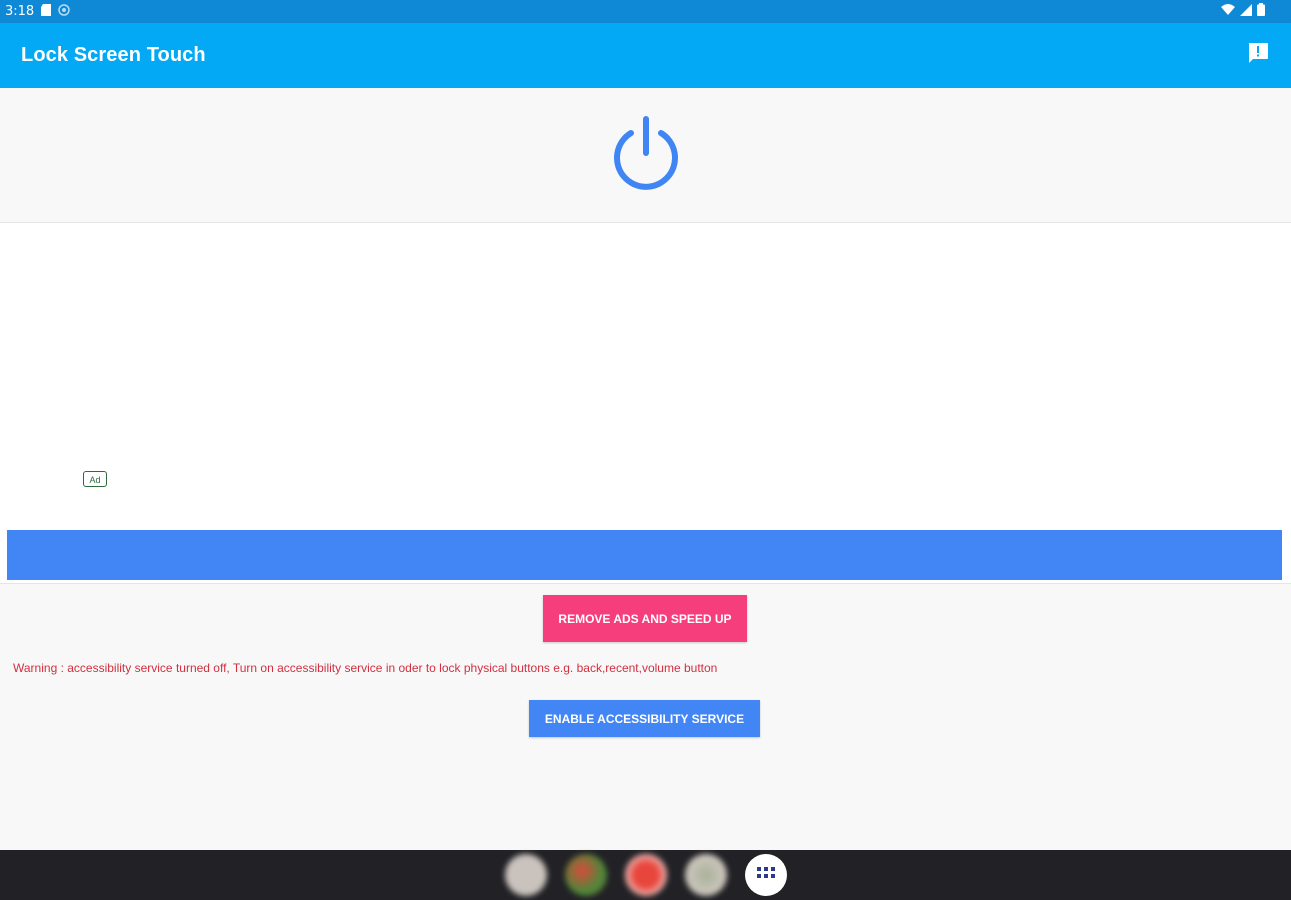 This screenshot has height=900, width=1291. Describe the element at coordinates (64, 11) in the screenshot. I see `location-icon` at that location.